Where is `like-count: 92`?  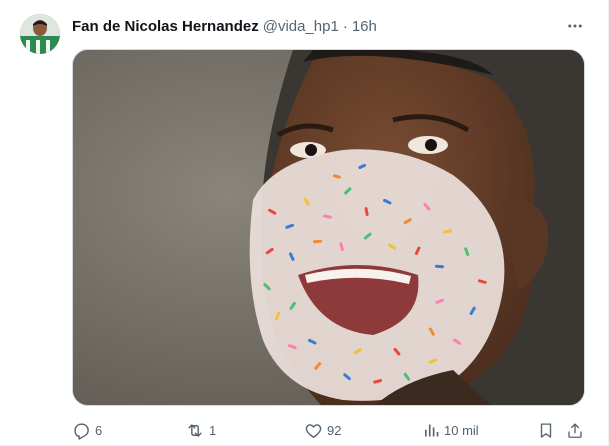 like-count: 92 is located at coordinates (334, 430).